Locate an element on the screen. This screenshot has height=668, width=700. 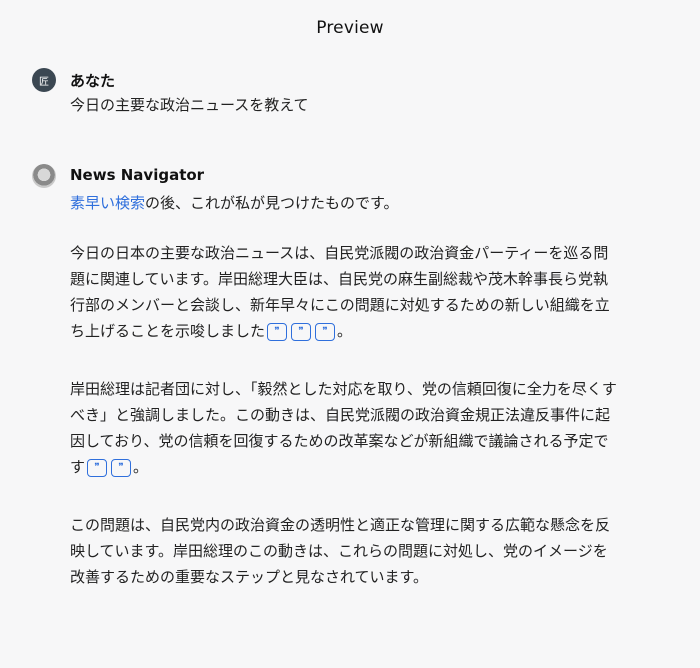
user-avatar-icon: 匠 is located at coordinates (44, 80).